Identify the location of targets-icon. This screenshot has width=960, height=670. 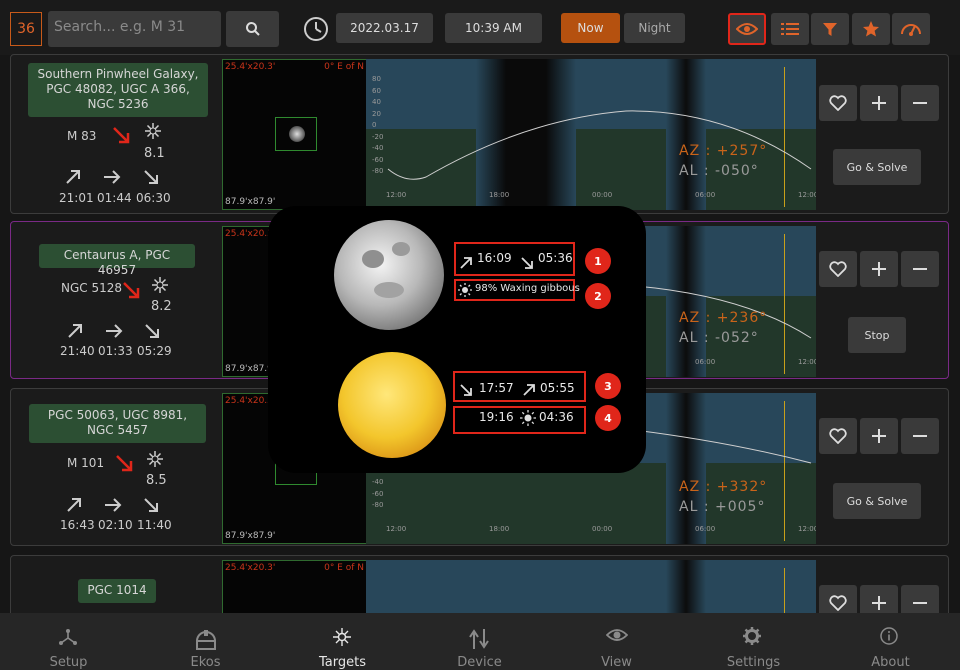
(342, 637).